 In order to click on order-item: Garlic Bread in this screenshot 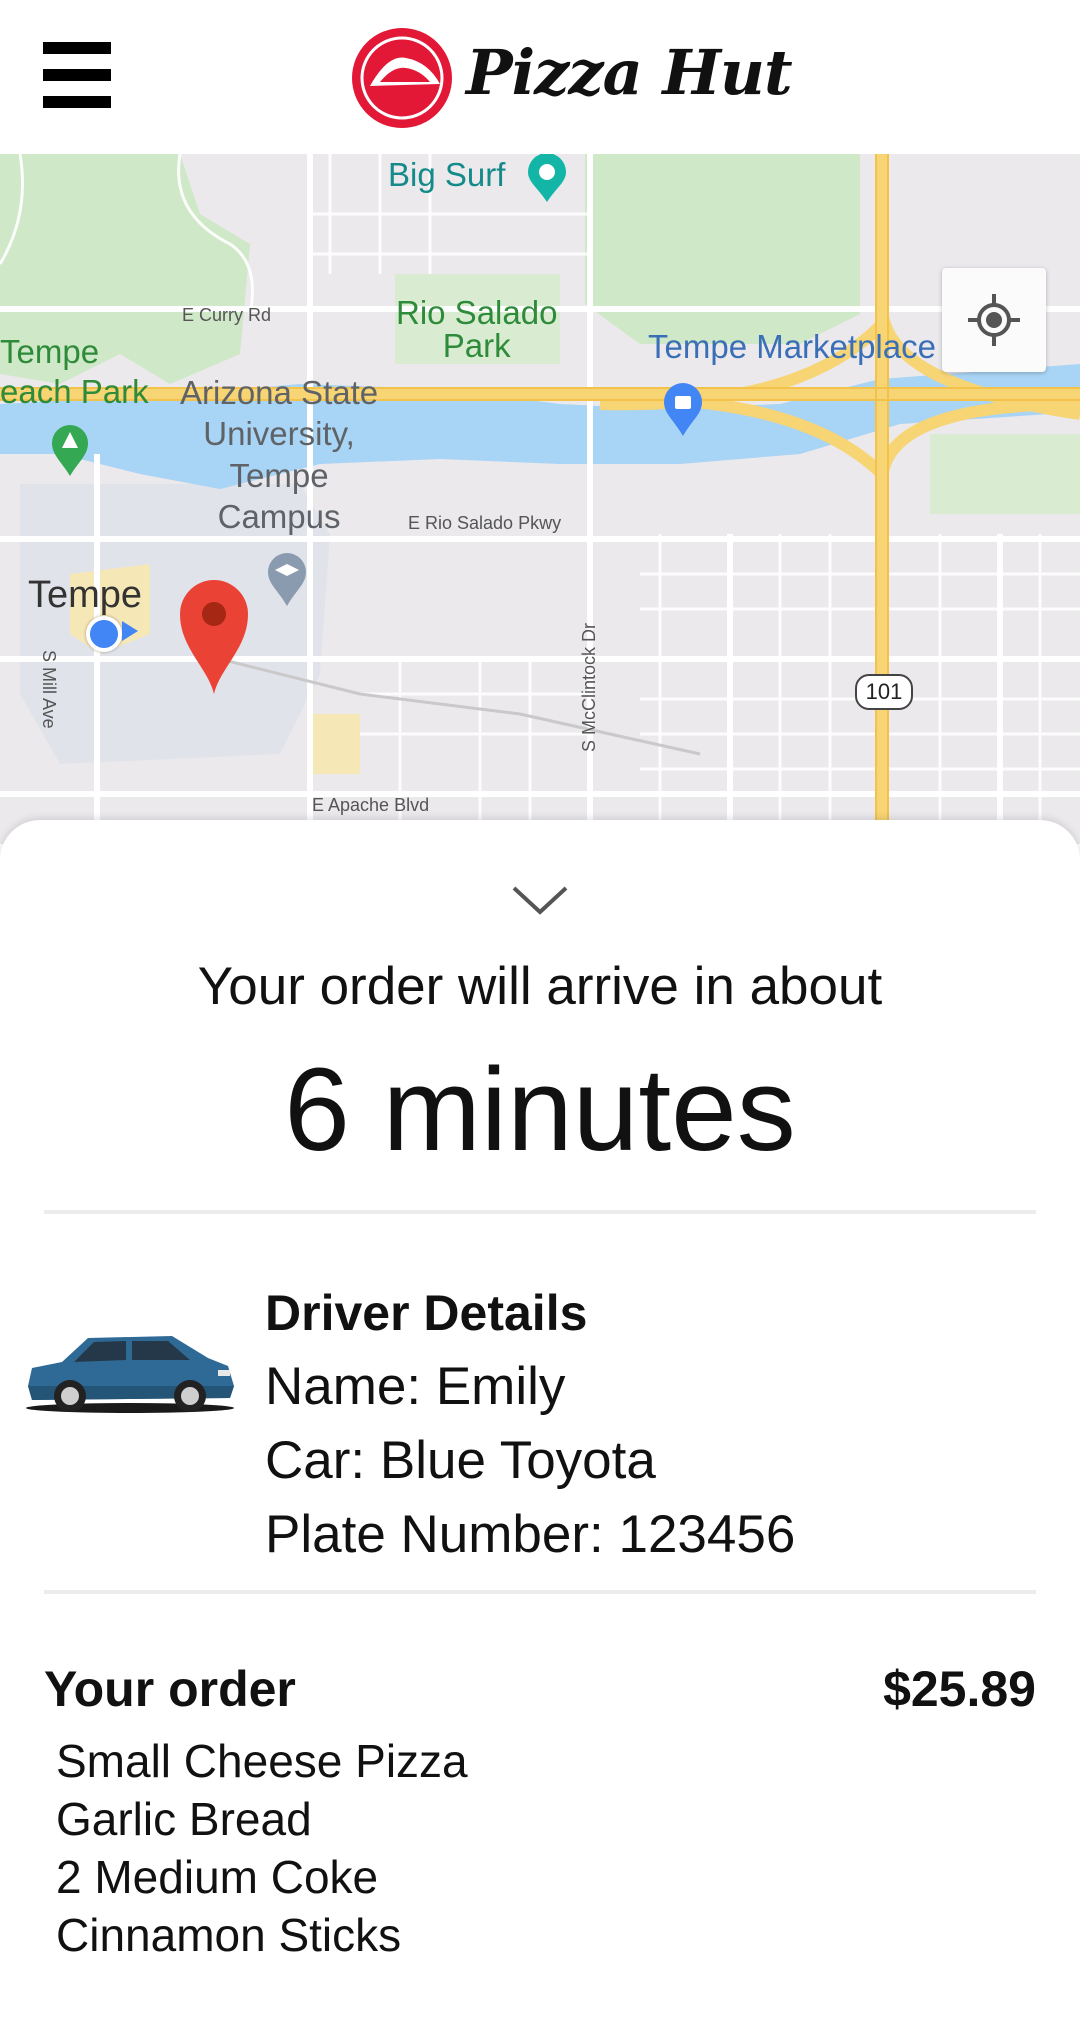, I will do `click(184, 1819)`.